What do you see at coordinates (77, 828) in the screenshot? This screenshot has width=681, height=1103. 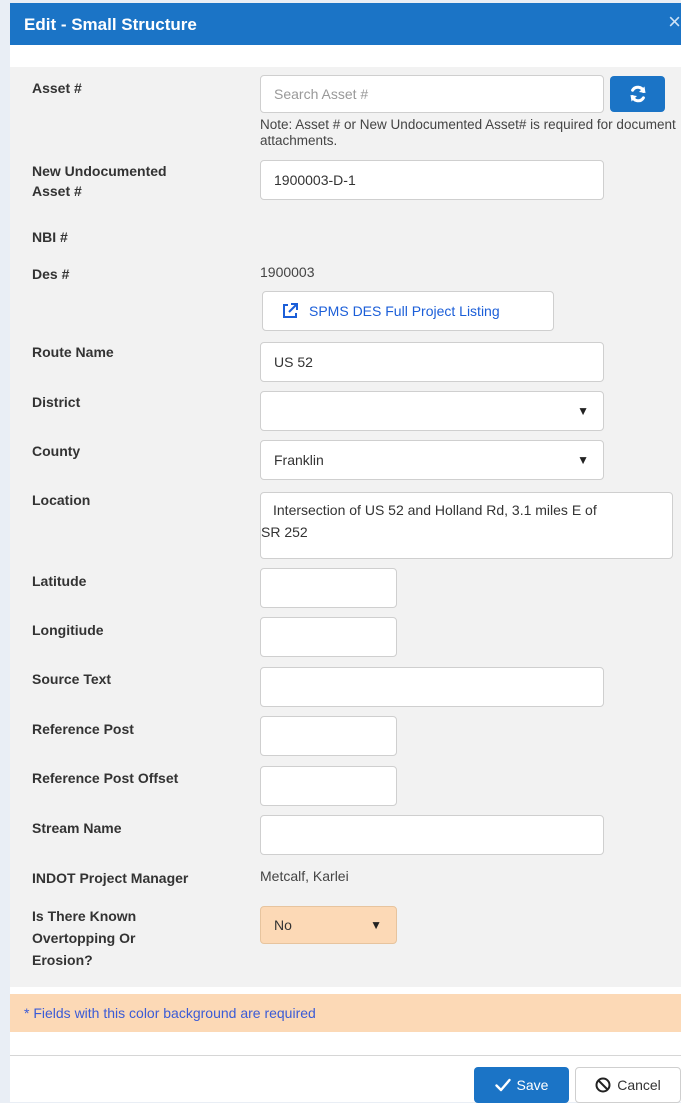 I see `stream-name-label: Stream Name` at bounding box center [77, 828].